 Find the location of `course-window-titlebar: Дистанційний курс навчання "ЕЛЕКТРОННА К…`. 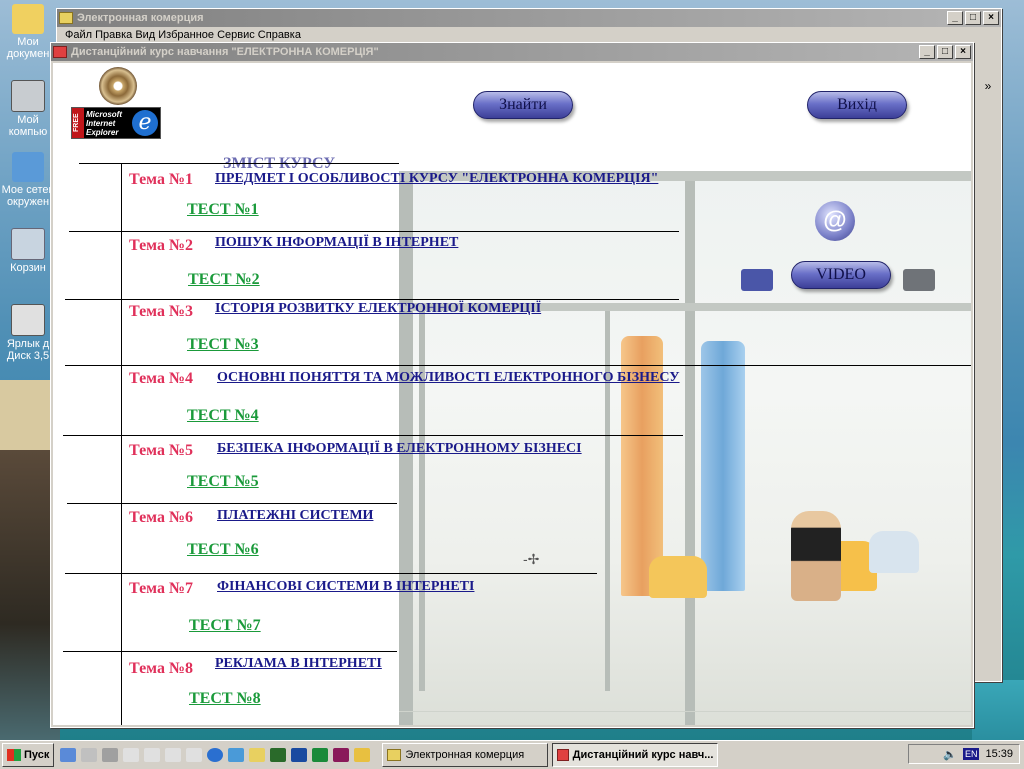

course-window-titlebar: Дистанційний курс навчання "ЕЛЕКТРОННА К… is located at coordinates (512, 52).